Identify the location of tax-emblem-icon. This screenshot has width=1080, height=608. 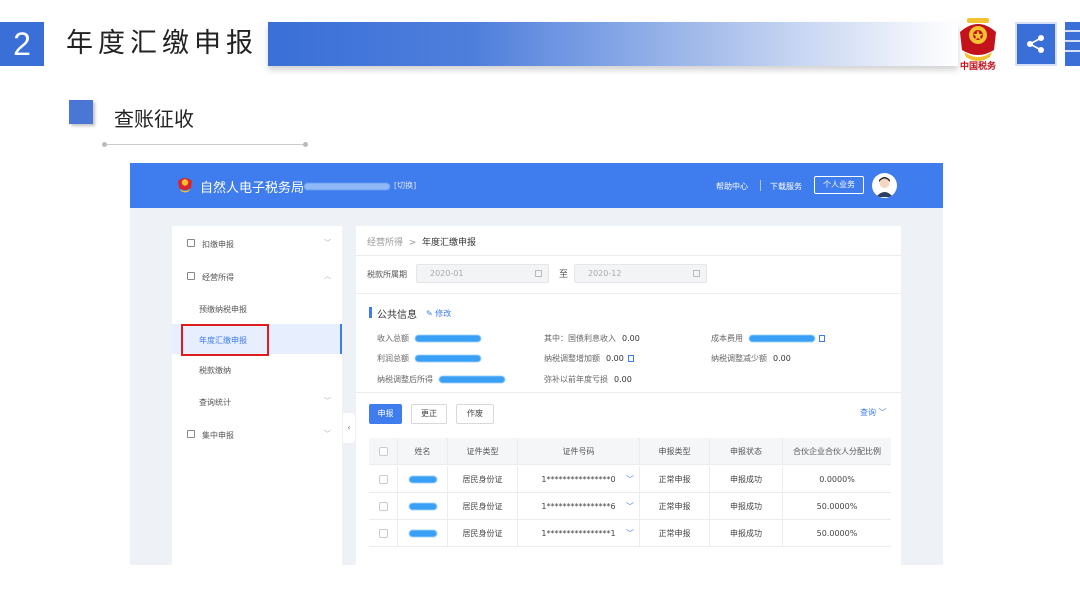
(185, 185).